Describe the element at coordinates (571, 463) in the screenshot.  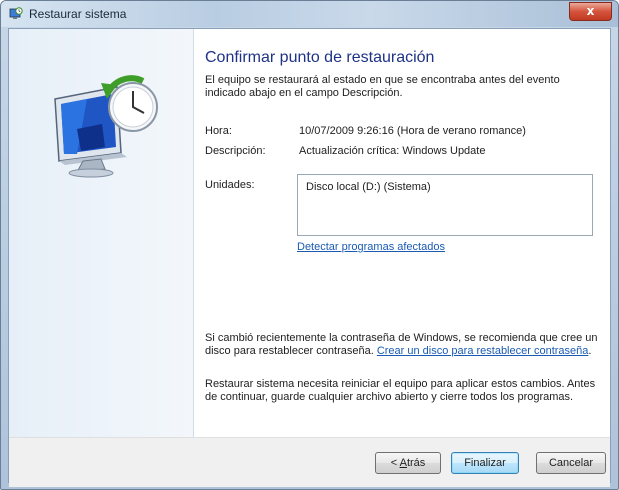
I see `cancel-button: Cancelar` at that location.